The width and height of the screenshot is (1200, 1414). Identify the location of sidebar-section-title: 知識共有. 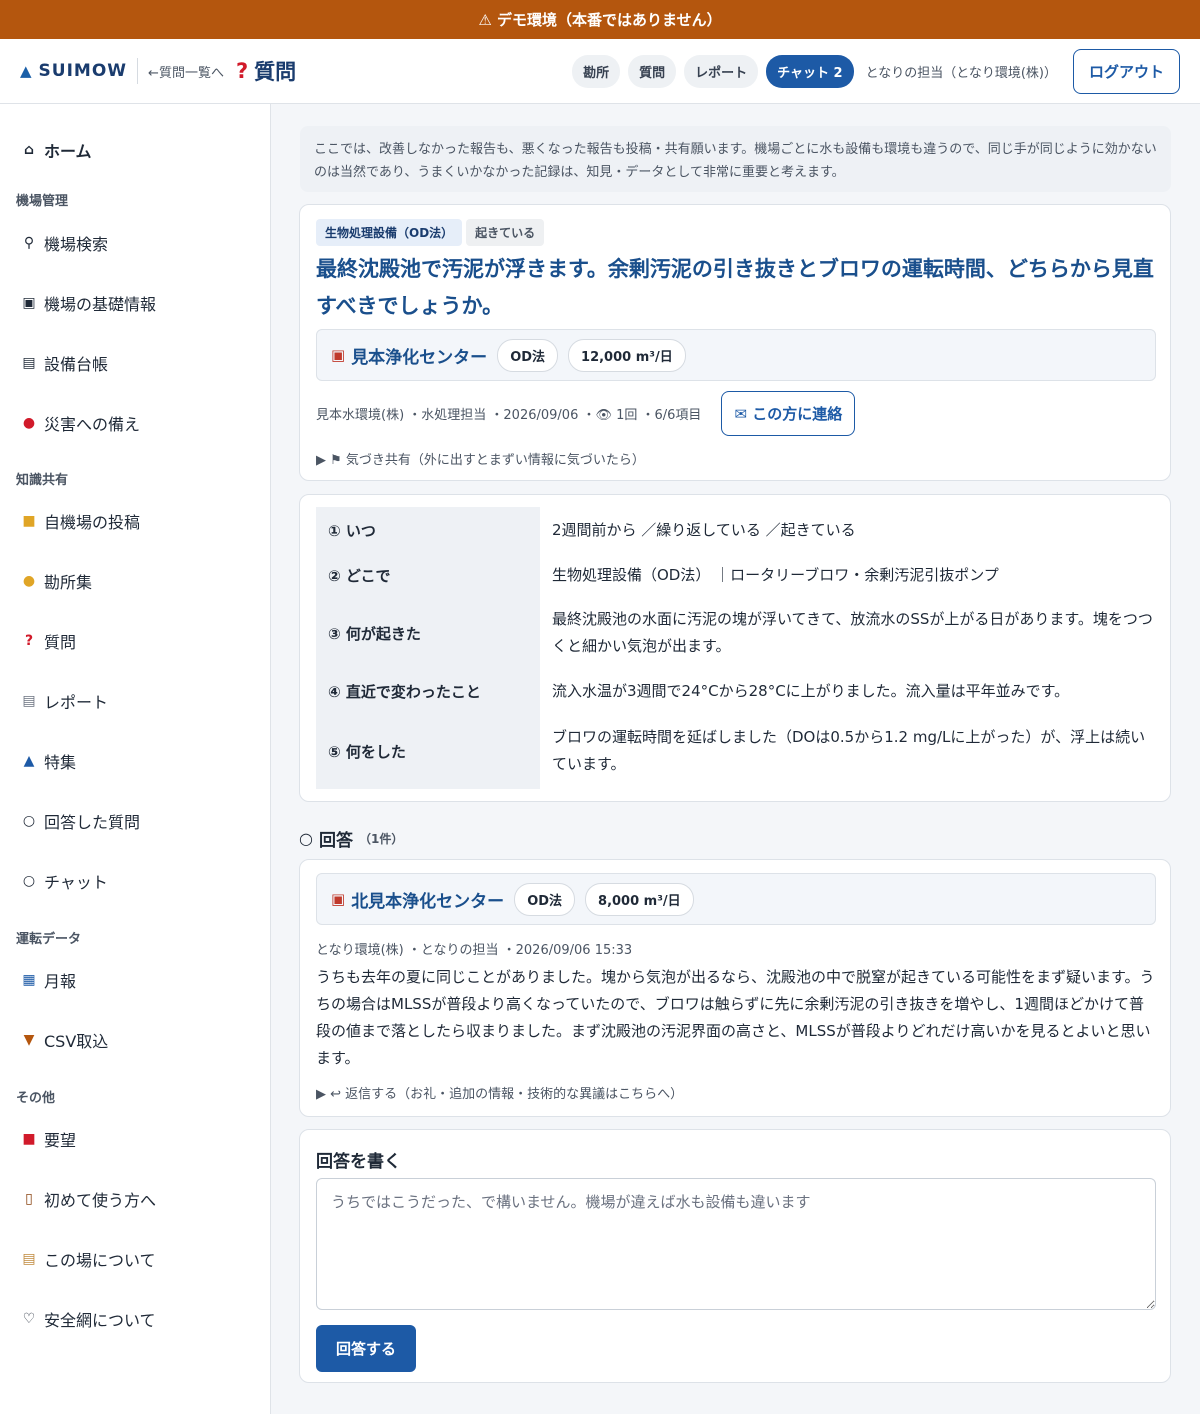
(42, 480).